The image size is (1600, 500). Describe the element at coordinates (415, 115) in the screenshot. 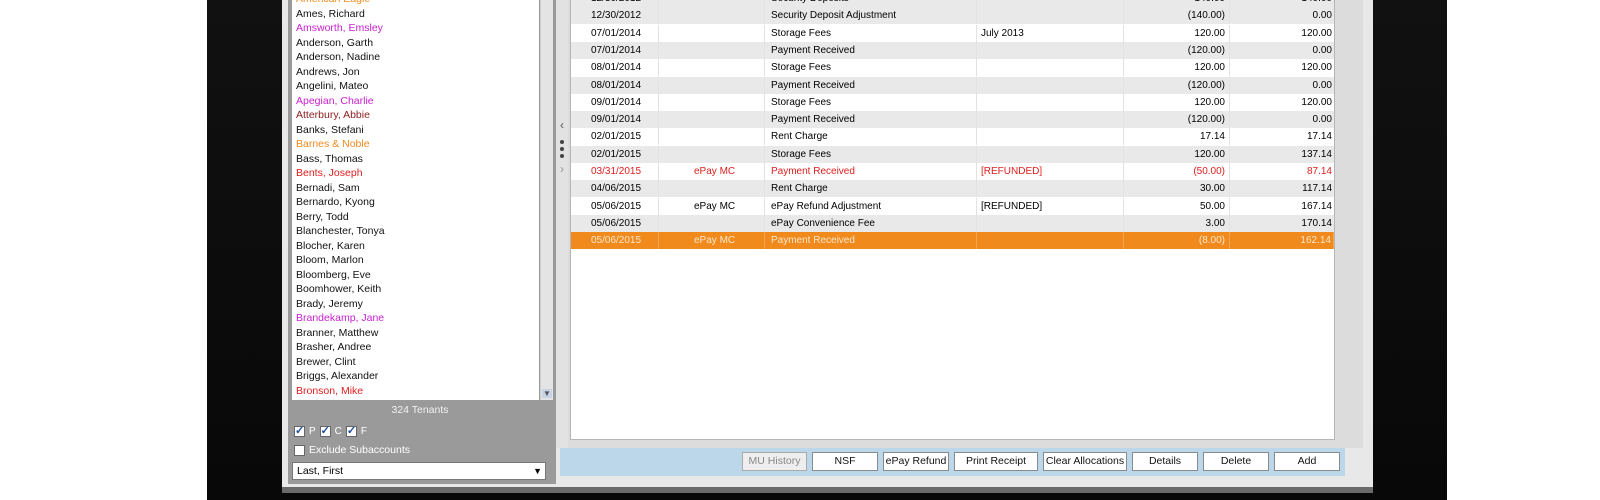

I see `tenant-list-item: Atterbury, Abbie` at that location.